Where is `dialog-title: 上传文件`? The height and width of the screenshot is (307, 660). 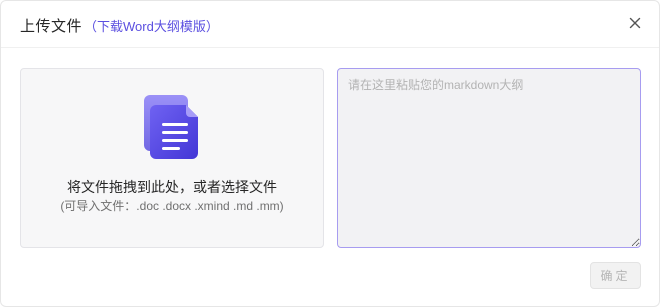
dialog-title: 上传文件 is located at coordinates (51, 26).